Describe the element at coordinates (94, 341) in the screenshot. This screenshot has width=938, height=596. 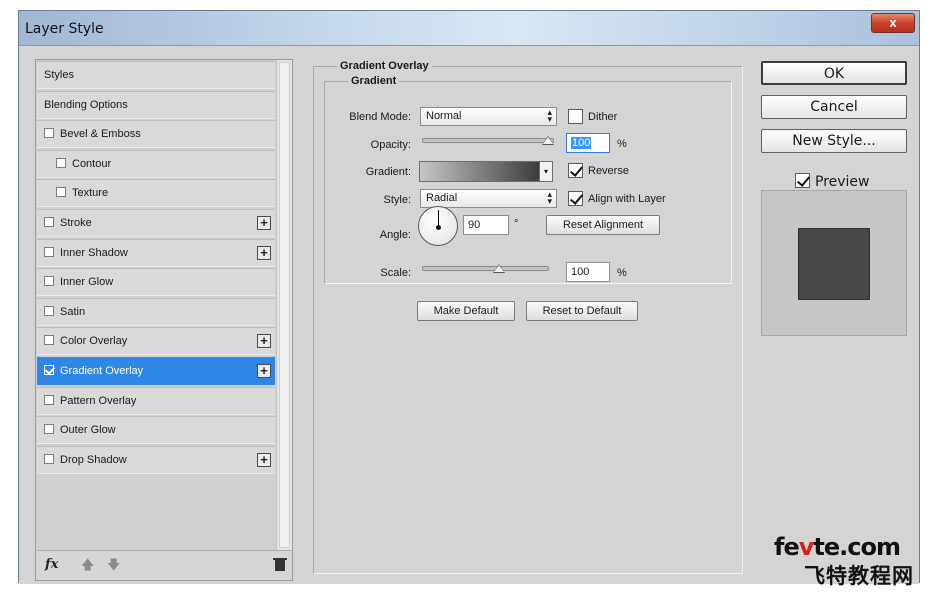
I see `styles-list-item-label: Color Overlay` at that location.